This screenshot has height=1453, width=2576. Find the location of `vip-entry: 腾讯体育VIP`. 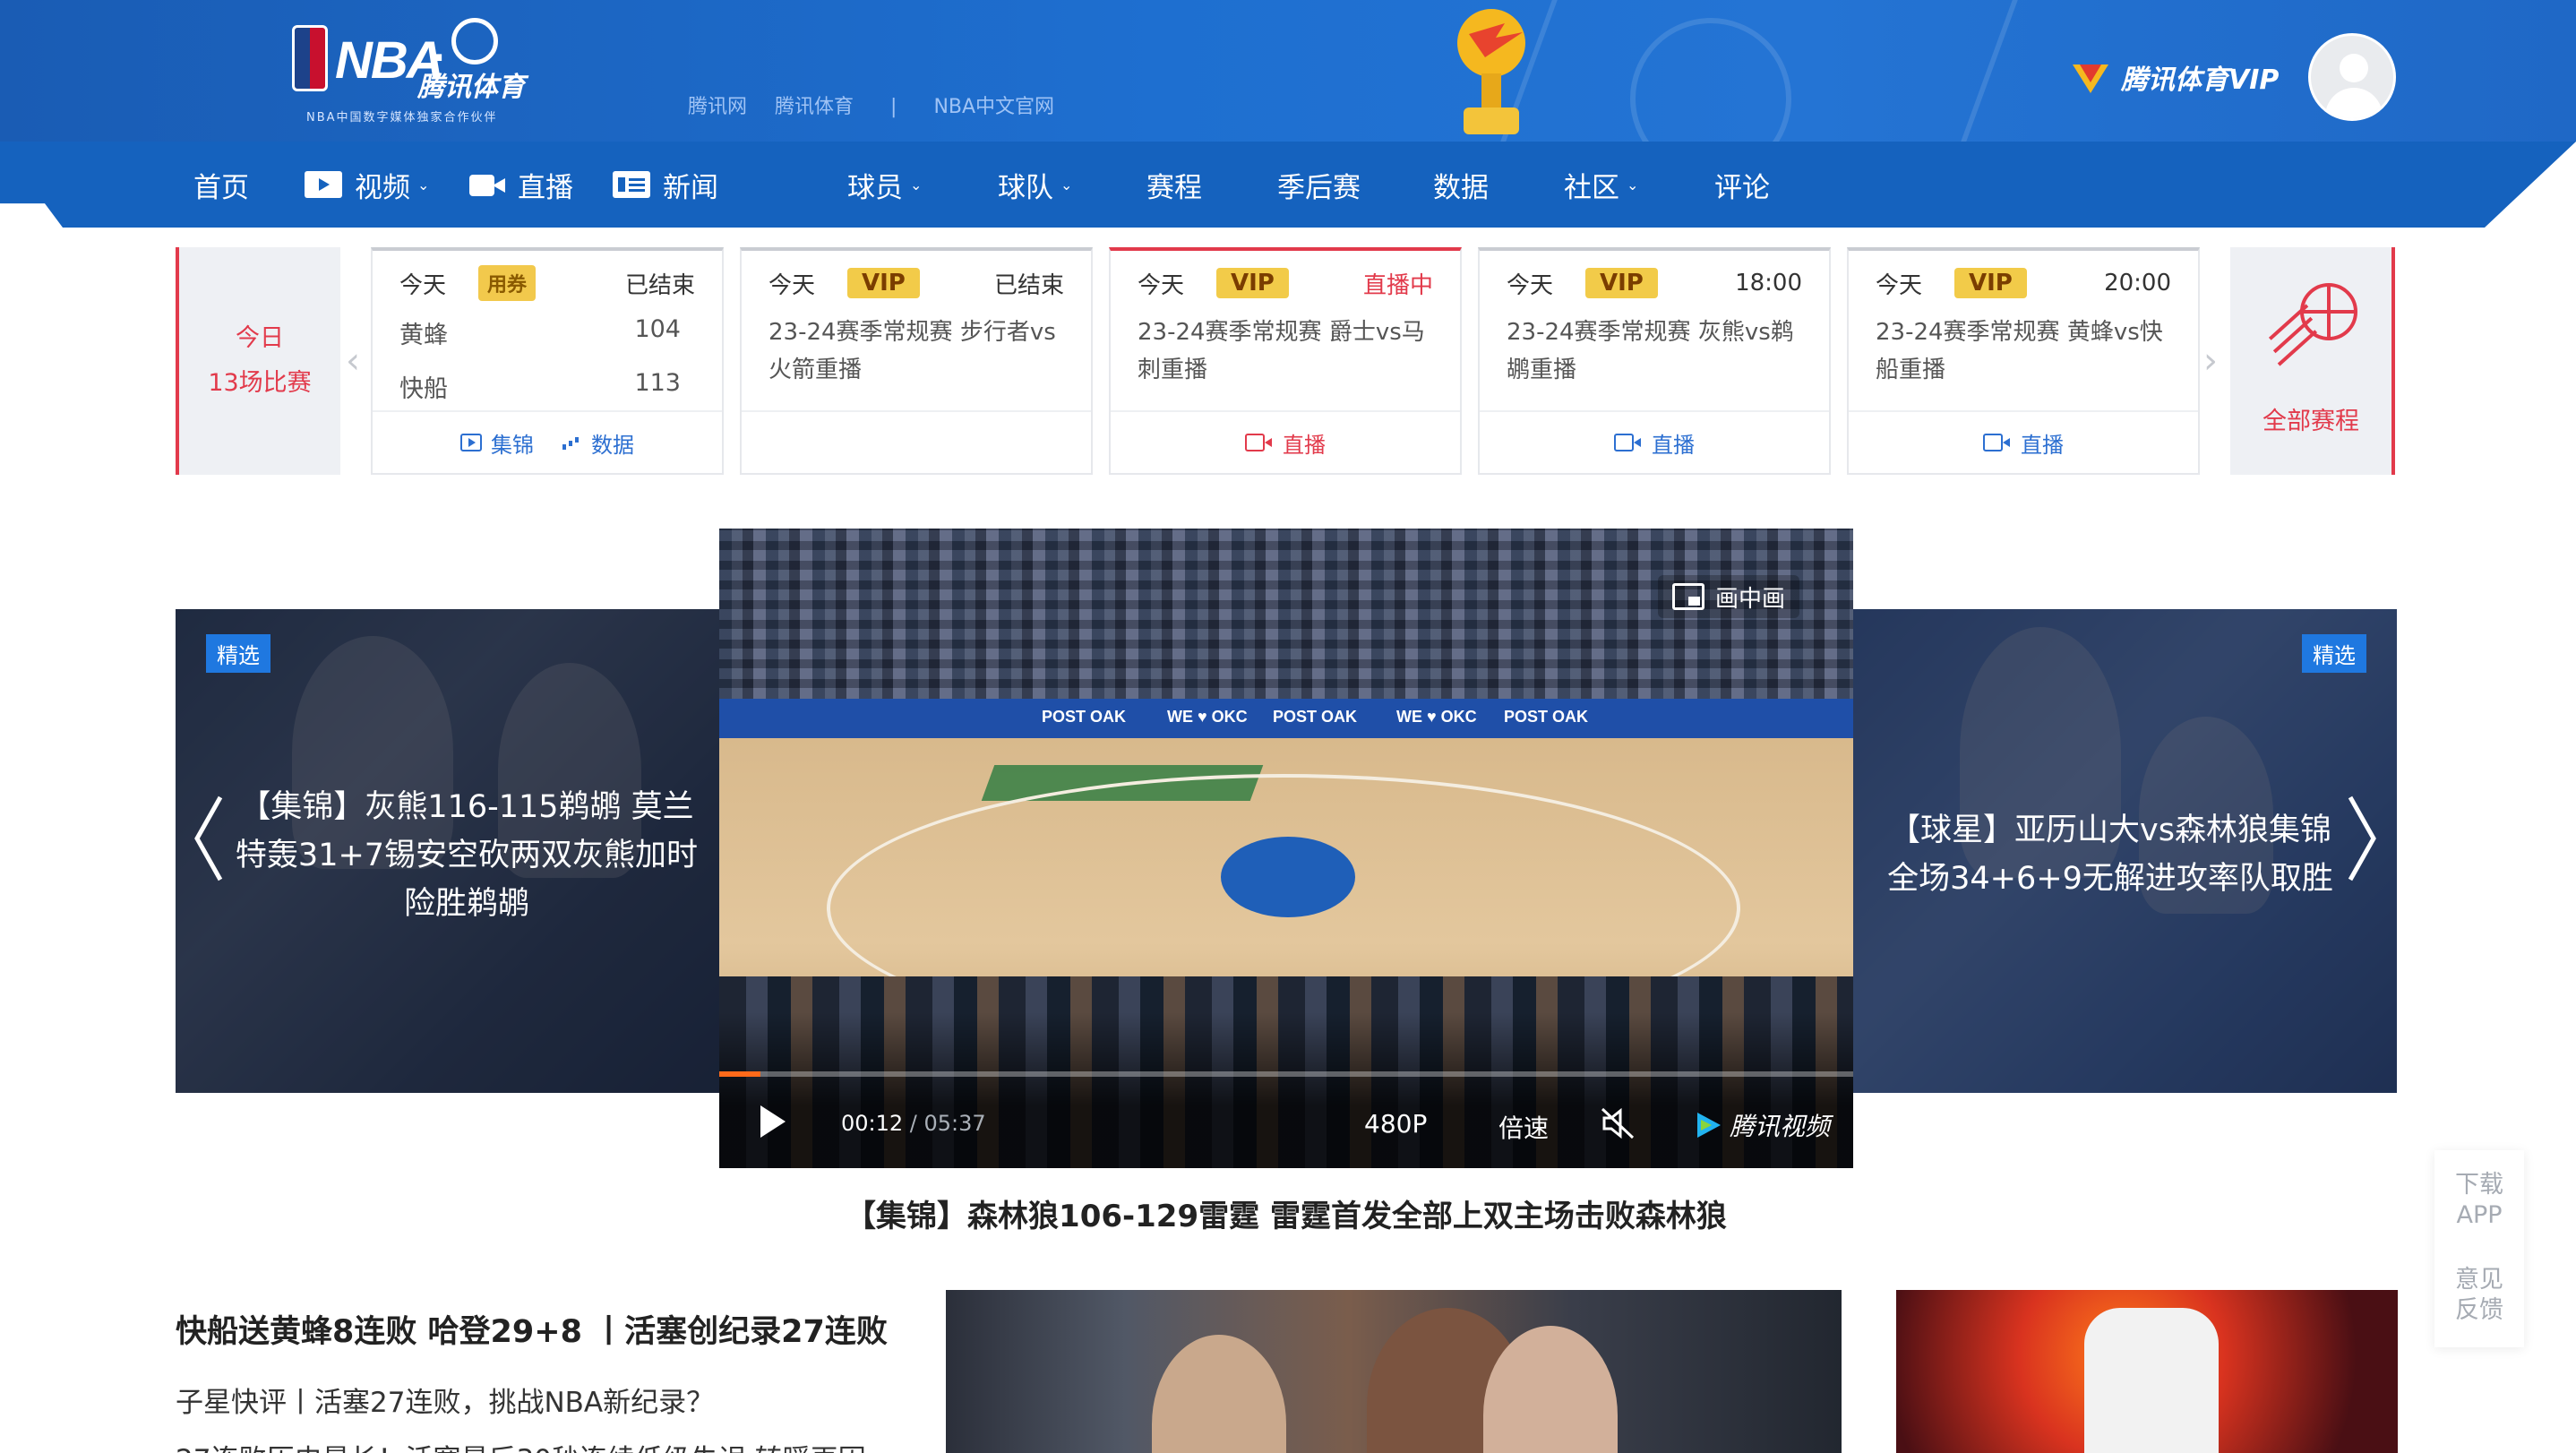

vip-entry: 腾讯体育VIP is located at coordinates (2175, 77).